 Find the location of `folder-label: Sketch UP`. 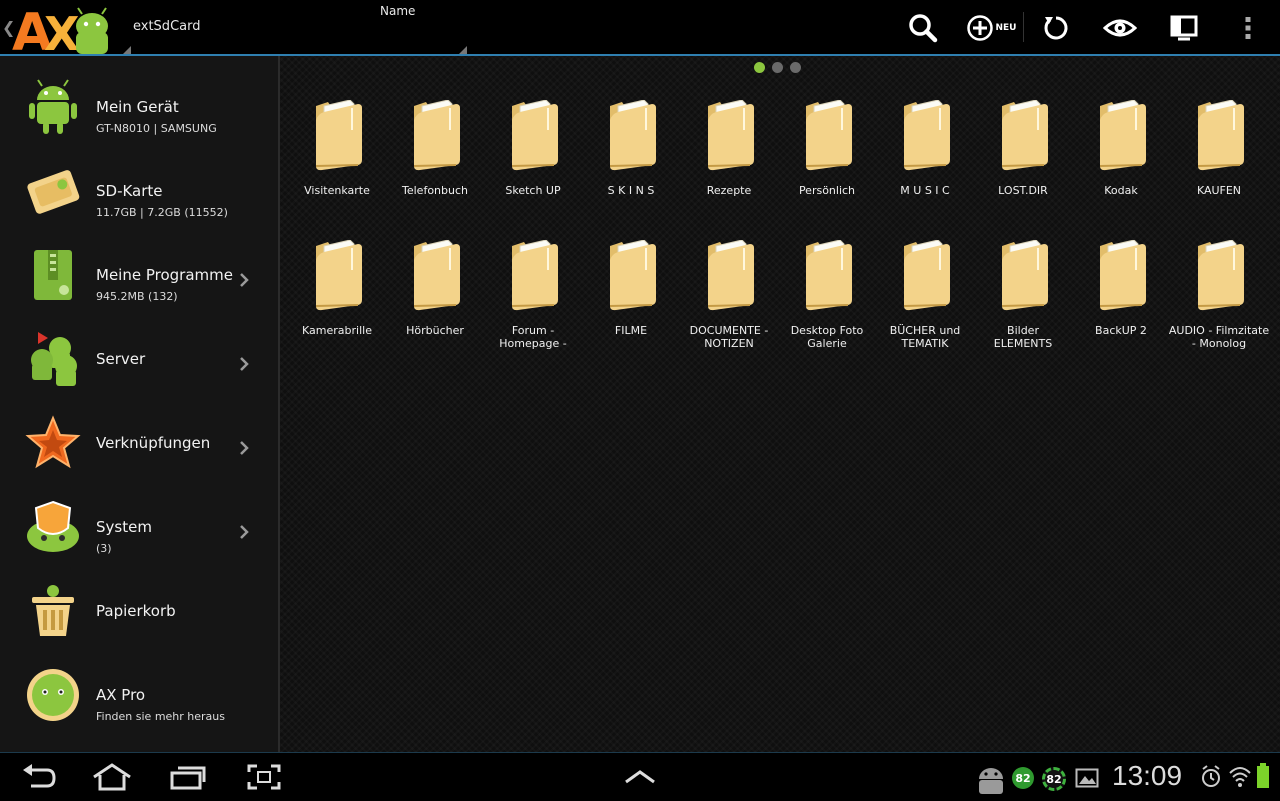

folder-label: Sketch UP is located at coordinates (533, 190).